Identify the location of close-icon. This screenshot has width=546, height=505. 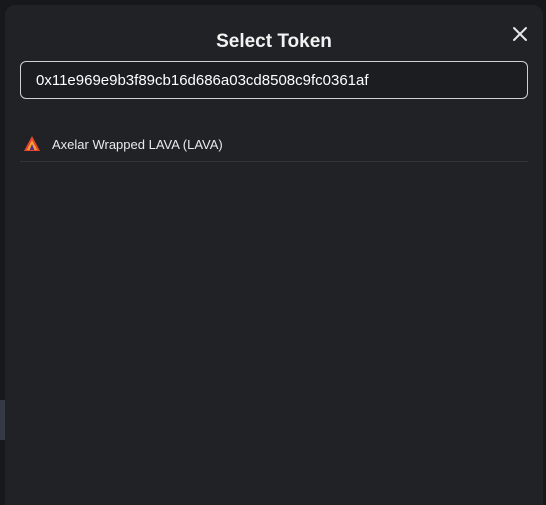
(520, 34).